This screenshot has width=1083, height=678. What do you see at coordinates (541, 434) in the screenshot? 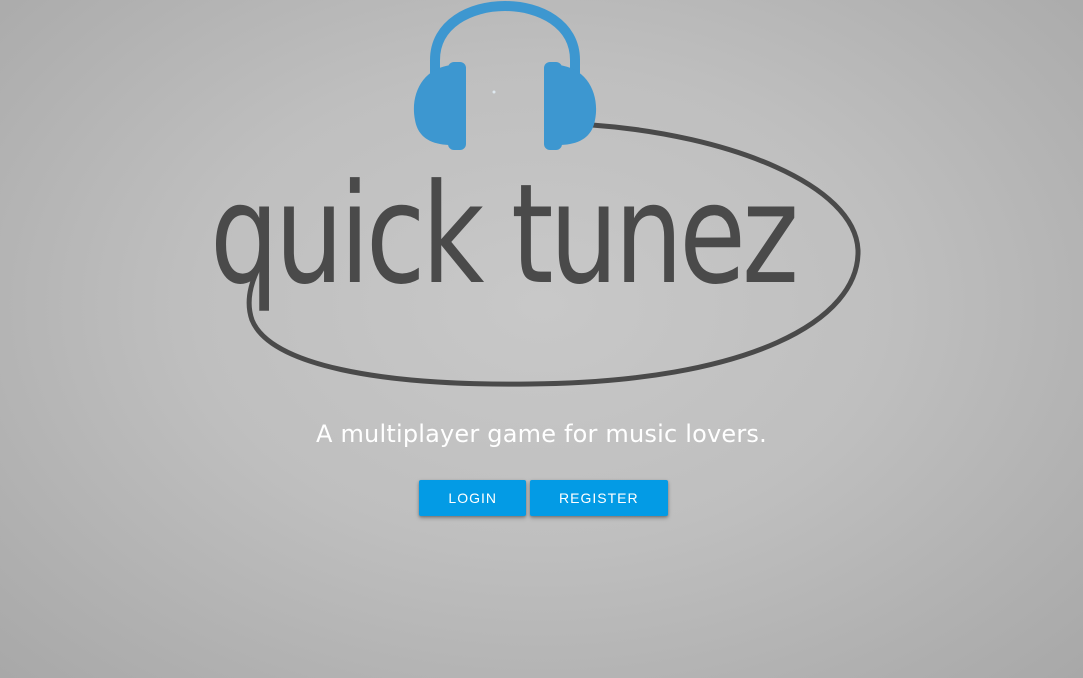
I see `tagline: A multiplayer game for music lovers.` at bounding box center [541, 434].